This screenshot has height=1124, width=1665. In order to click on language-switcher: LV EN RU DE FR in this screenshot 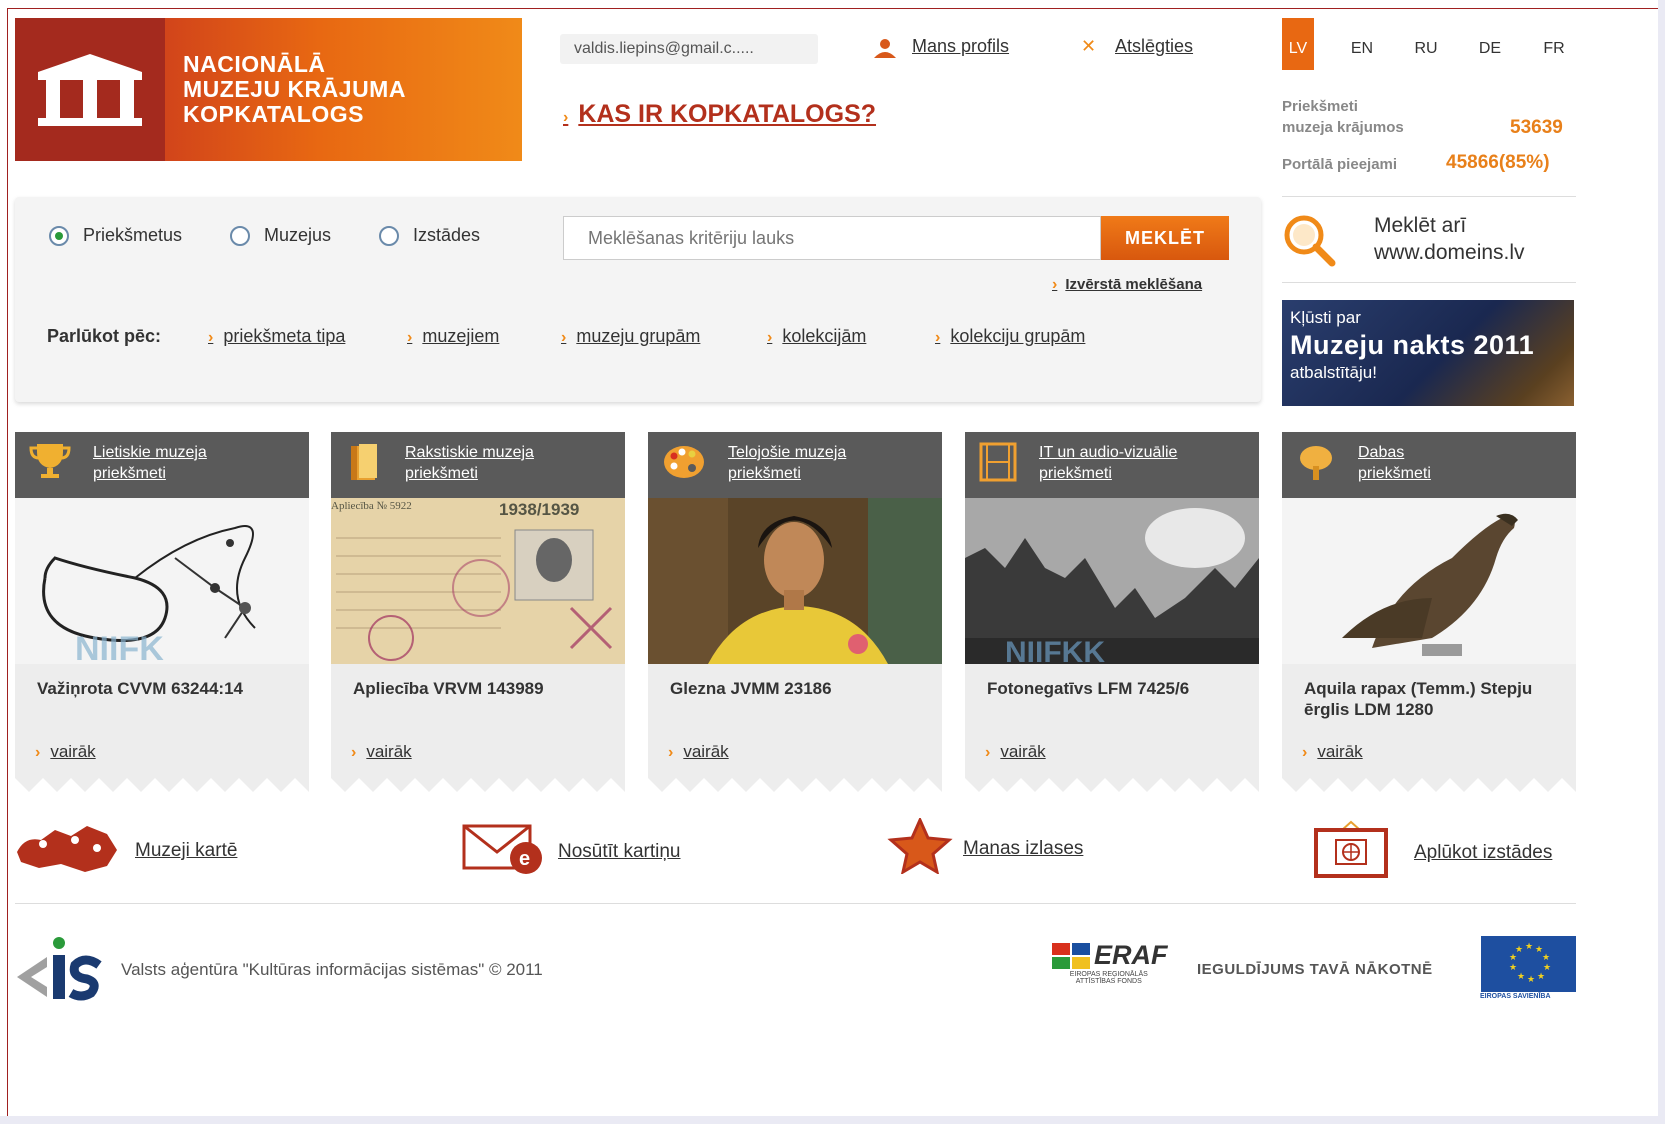, I will do `click(1434, 44)`.